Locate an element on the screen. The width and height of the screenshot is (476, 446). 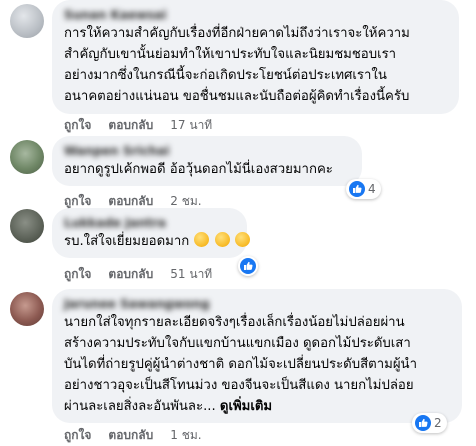
comment-actions: ถูกใจ ตอบกลับ 17 นาที is located at coordinates (138, 125).